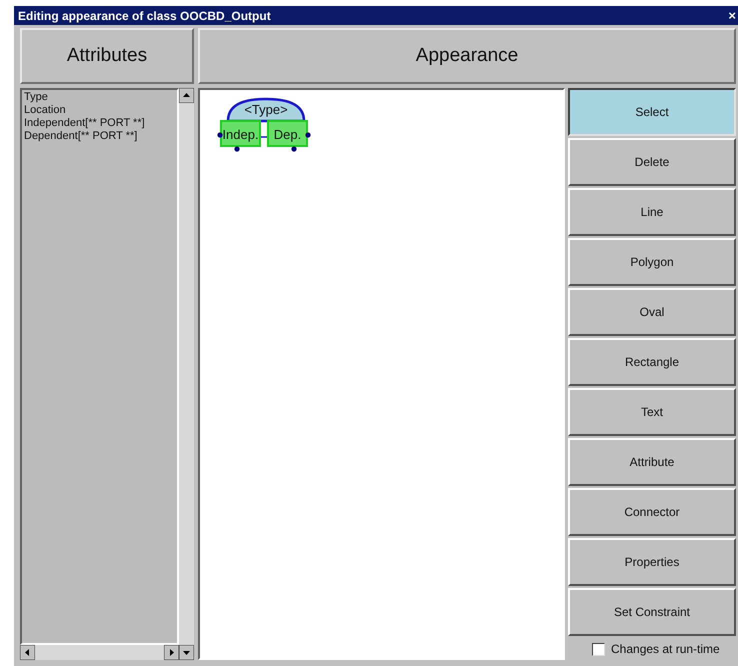  Describe the element at coordinates (27, 652) in the screenshot. I see `scroll-left-icon` at that location.